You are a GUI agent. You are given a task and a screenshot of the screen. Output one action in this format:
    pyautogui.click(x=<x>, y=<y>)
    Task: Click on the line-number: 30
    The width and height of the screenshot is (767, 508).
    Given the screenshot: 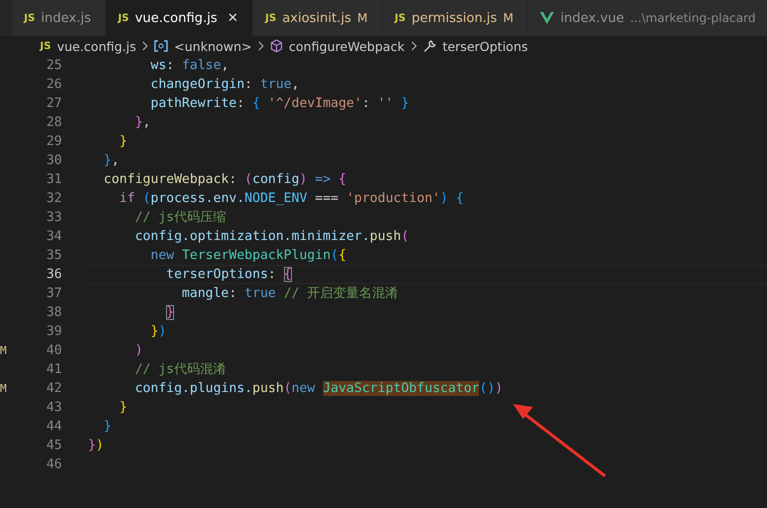 What is the action you would take?
    pyautogui.click(x=53, y=161)
    